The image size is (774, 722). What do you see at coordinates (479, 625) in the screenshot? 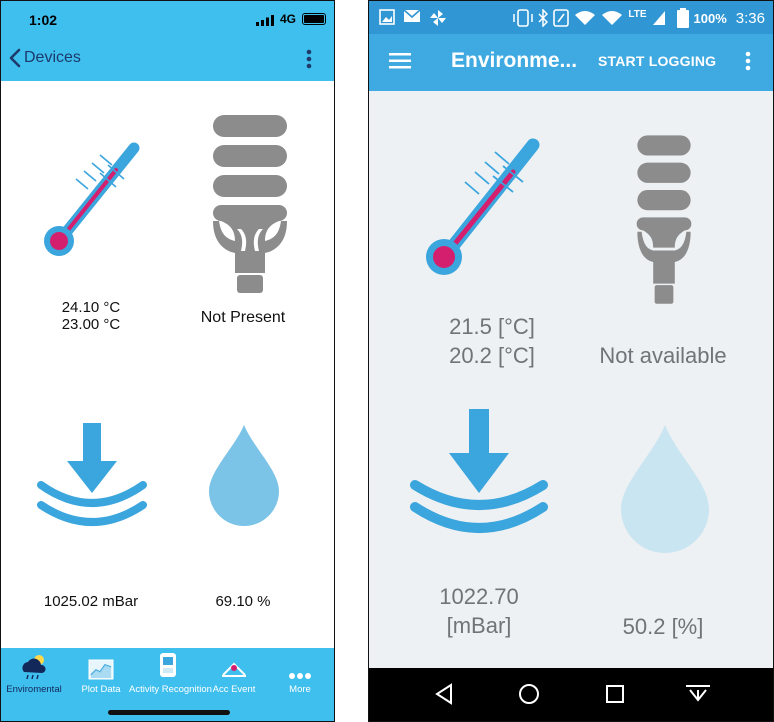
I see `pressure-unit: [mBar]` at bounding box center [479, 625].